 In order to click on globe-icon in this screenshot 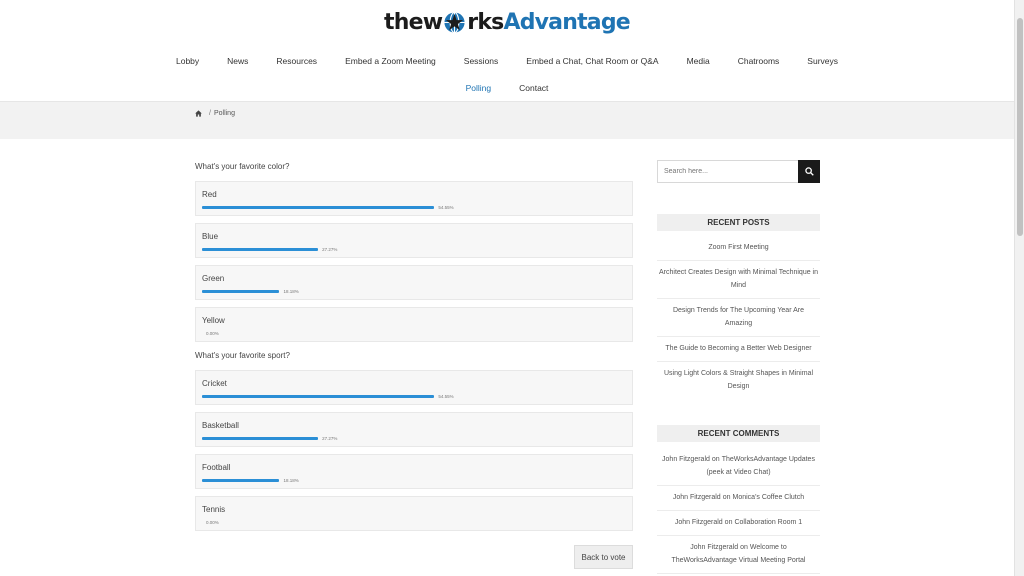, I will do `click(454, 22)`.